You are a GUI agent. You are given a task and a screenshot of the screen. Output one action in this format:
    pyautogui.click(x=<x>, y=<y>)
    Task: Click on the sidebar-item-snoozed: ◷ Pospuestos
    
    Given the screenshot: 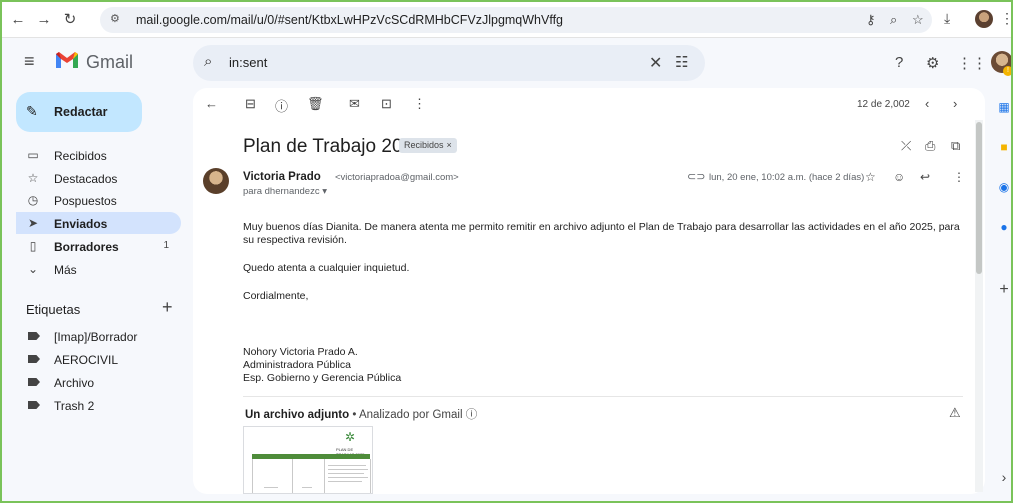 What is the action you would take?
    pyautogui.click(x=98, y=200)
    